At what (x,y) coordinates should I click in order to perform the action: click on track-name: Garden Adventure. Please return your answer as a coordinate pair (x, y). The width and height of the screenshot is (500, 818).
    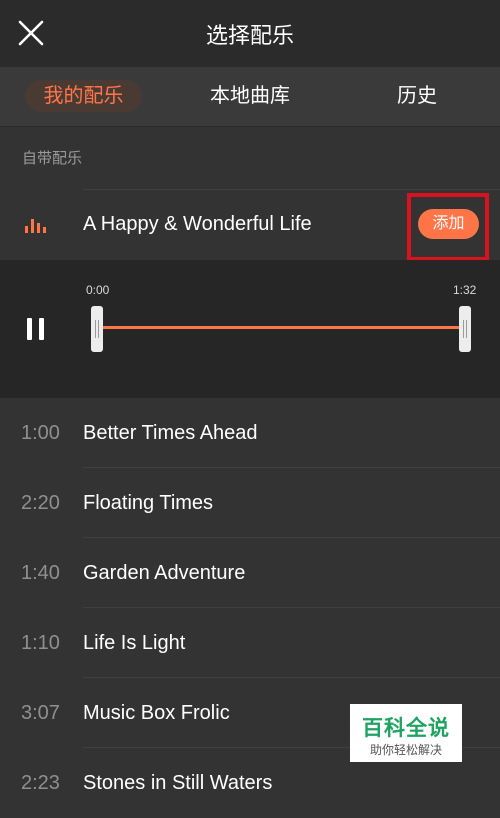
    Looking at the image, I should click on (164, 573).